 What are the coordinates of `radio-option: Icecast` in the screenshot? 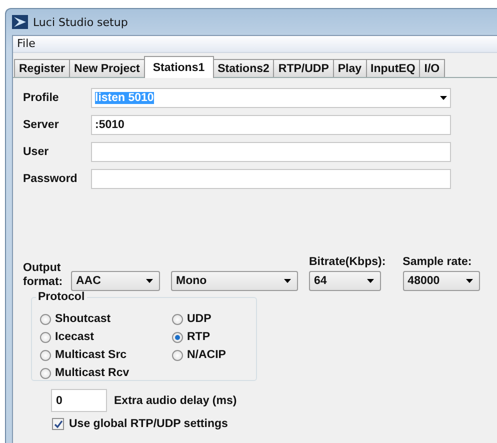 It's located at (106, 337).